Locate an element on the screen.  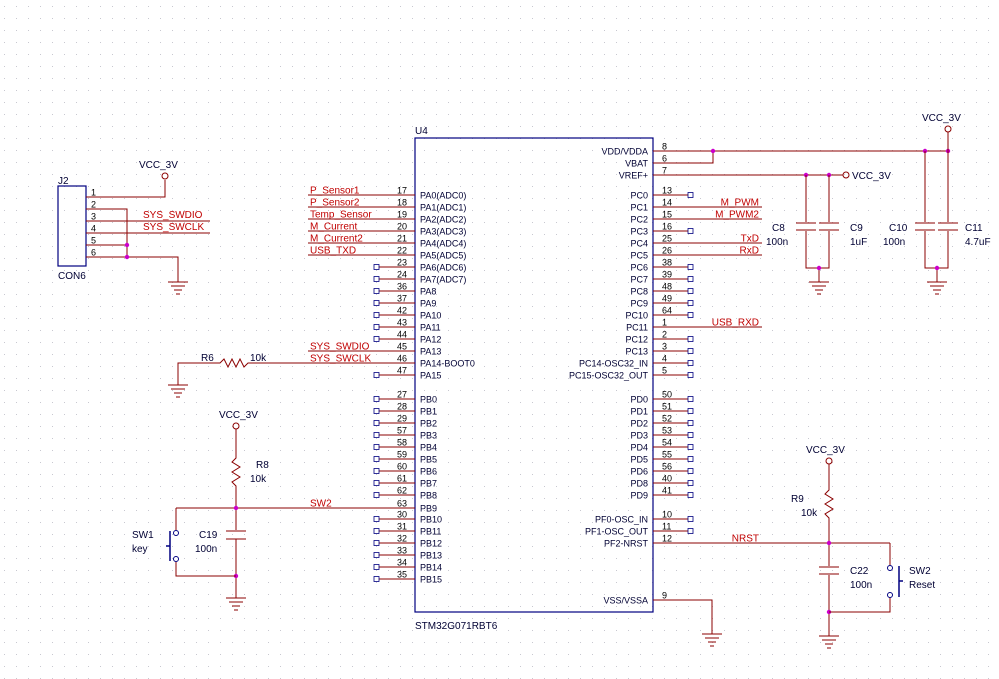
u4-pin-63: 63 PB9SW2 is located at coordinates (373, 506).